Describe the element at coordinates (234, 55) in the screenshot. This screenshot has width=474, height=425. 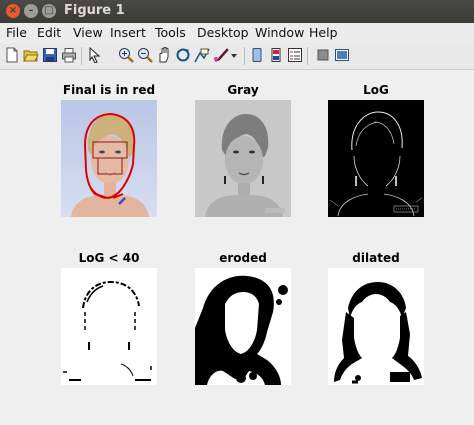
I see `brush-dropdown-icon` at that location.